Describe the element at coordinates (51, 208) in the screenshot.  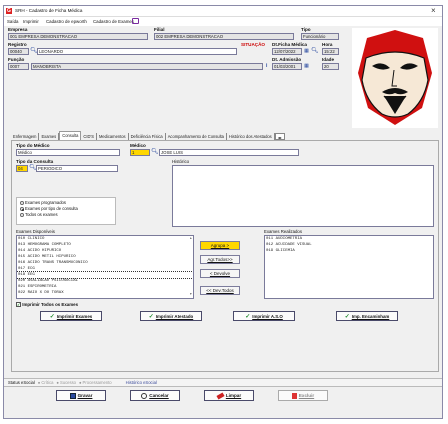
I see `radio-label: Exames por tipo de consulta` at that location.